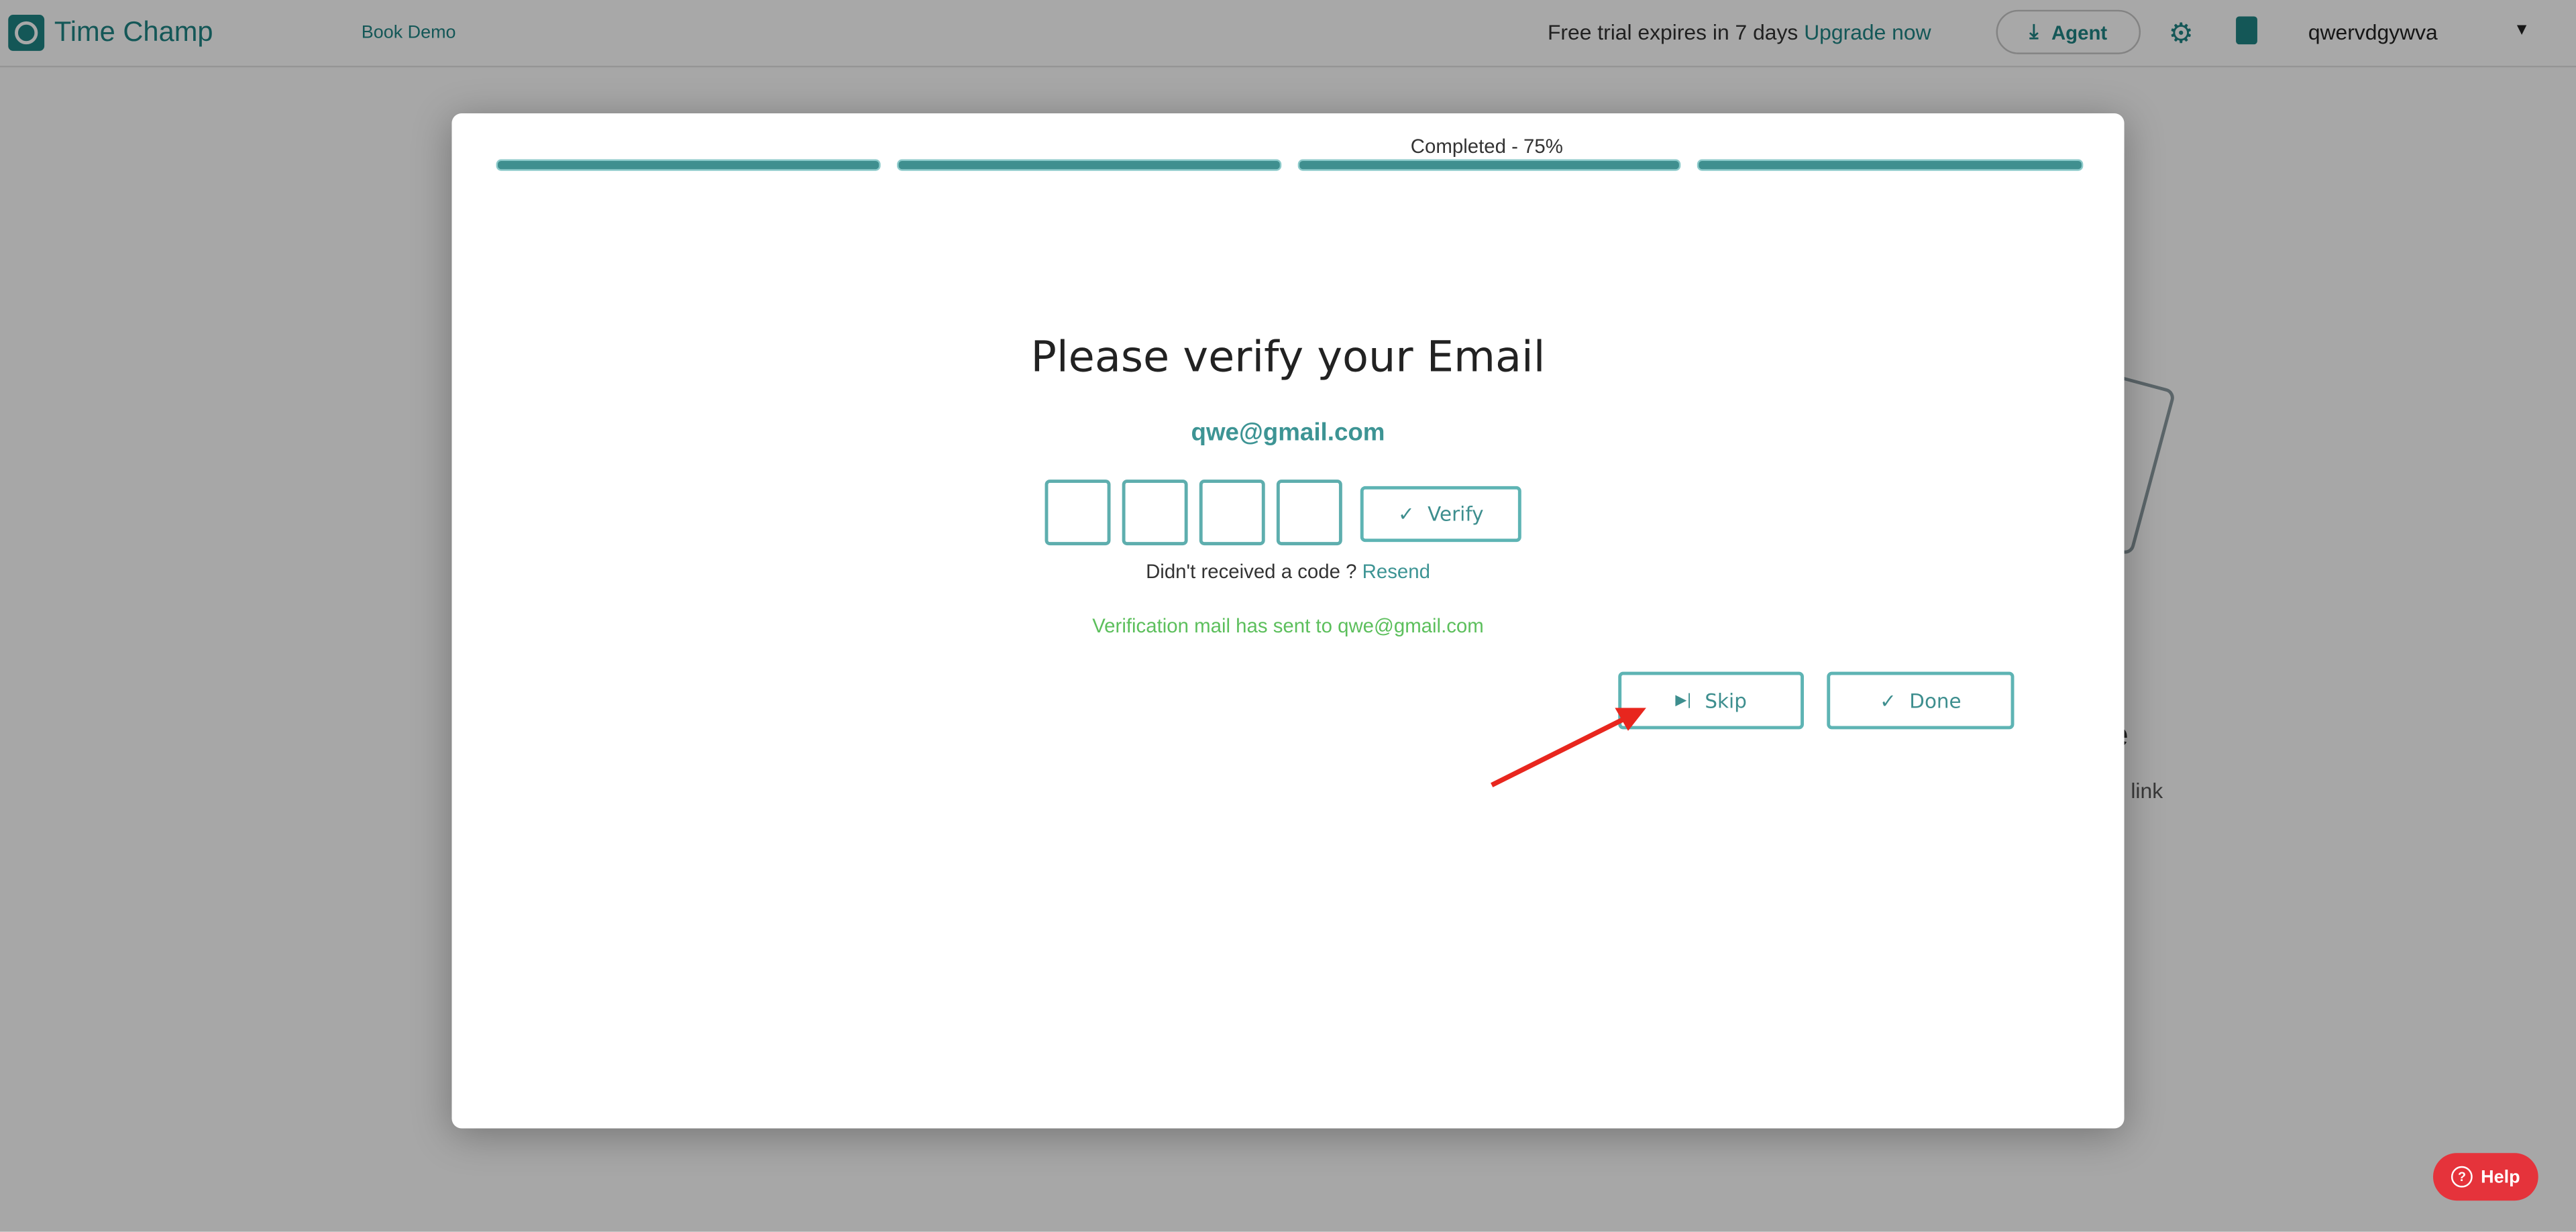 This screenshot has height=1232, width=2576. I want to click on help-label: Help, so click(2500, 1177).